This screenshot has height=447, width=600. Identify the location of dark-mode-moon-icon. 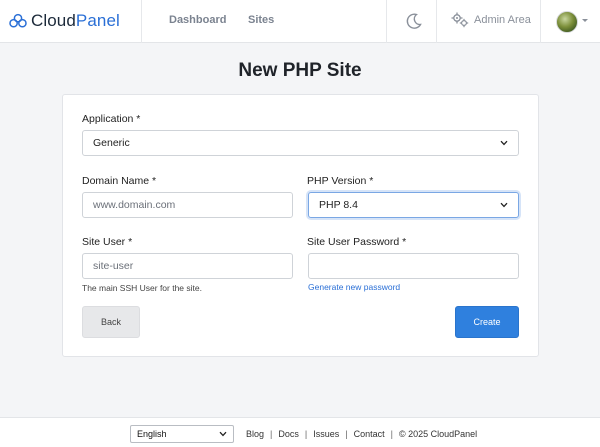
(414, 21).